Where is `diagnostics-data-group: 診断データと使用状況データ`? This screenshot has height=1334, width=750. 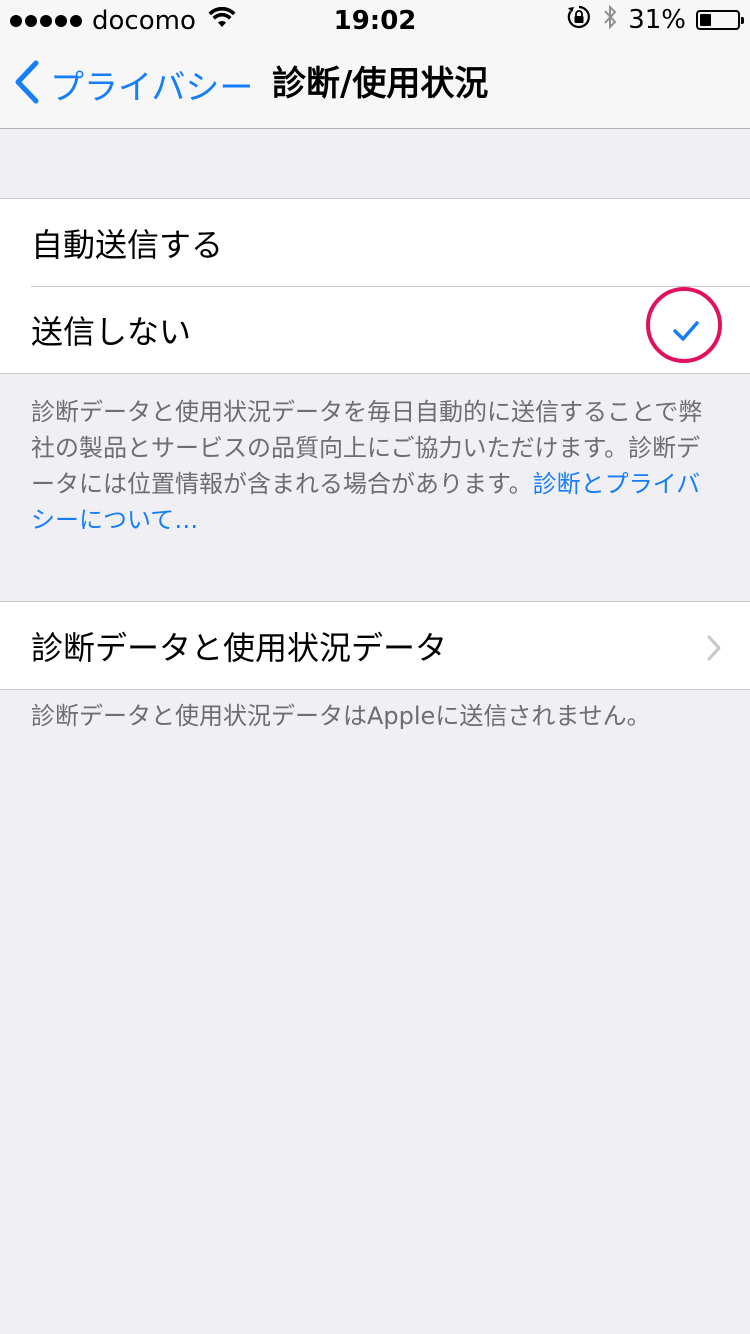 diagnostics-data-group: 診断データと使用状況データ is located at coordinates (375, 645).